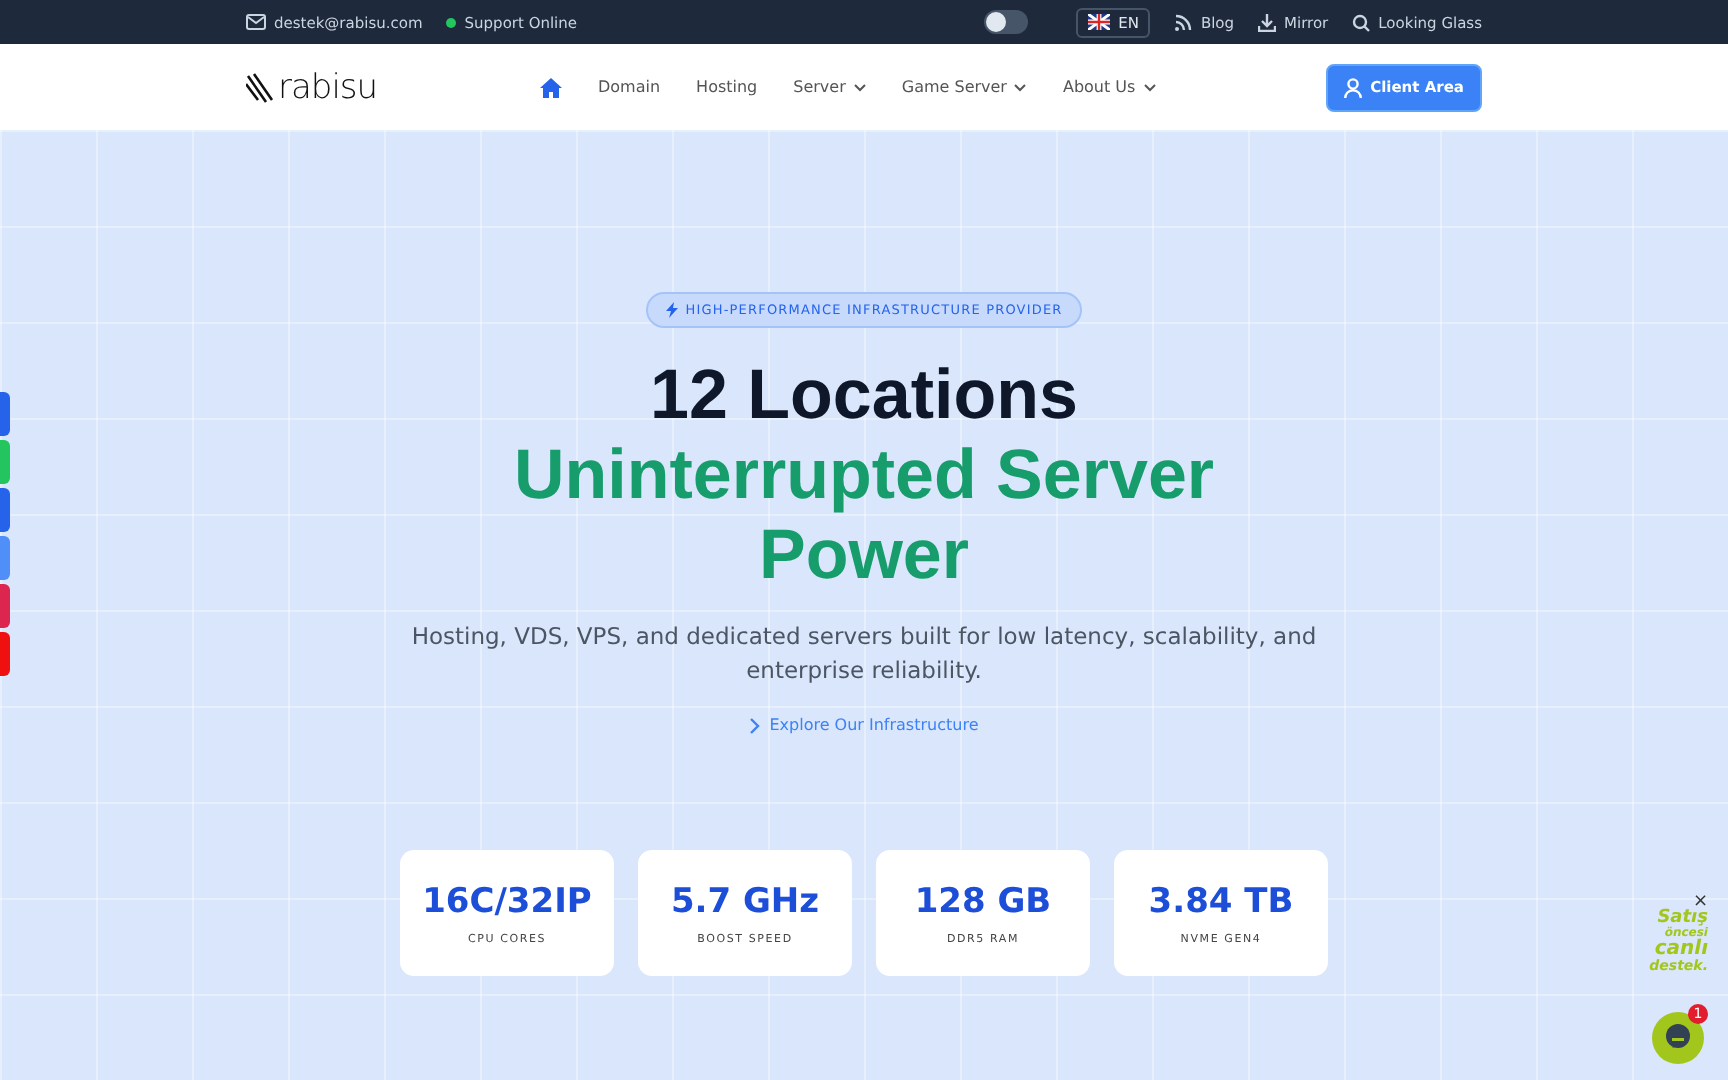 This screenshot has height=1080, width=1728. Describe the element at coordinates (1267, 22) in the screenshot. I see `download-icon` at that location.